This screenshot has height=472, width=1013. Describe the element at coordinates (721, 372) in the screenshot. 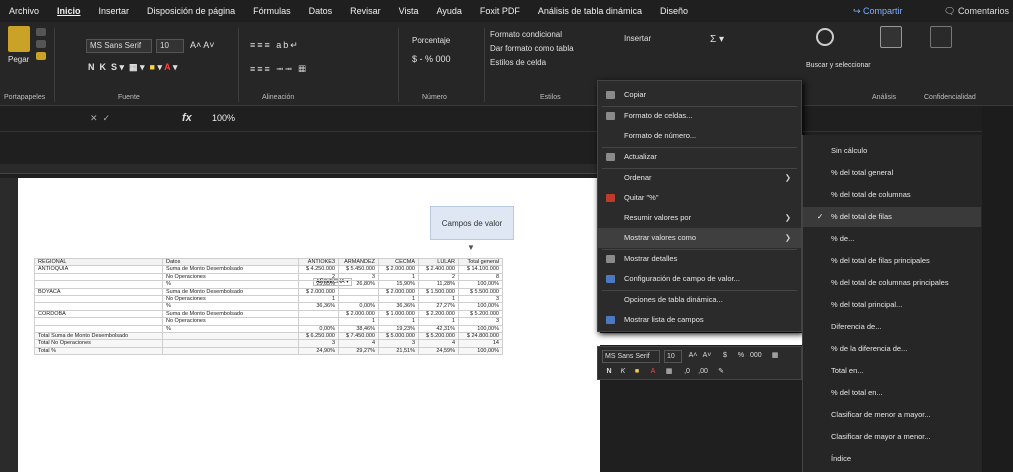

I see `format-painter-mini-icon: ✎` at that location.